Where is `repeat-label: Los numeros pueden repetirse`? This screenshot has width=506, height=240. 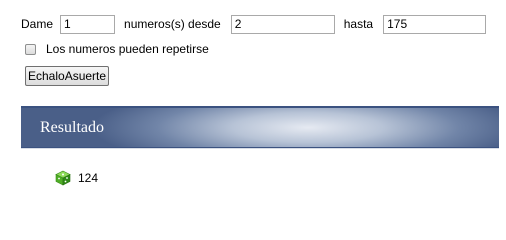
repeat-label: Los numeros pueden repetirse is located at coordinates (127, 49).